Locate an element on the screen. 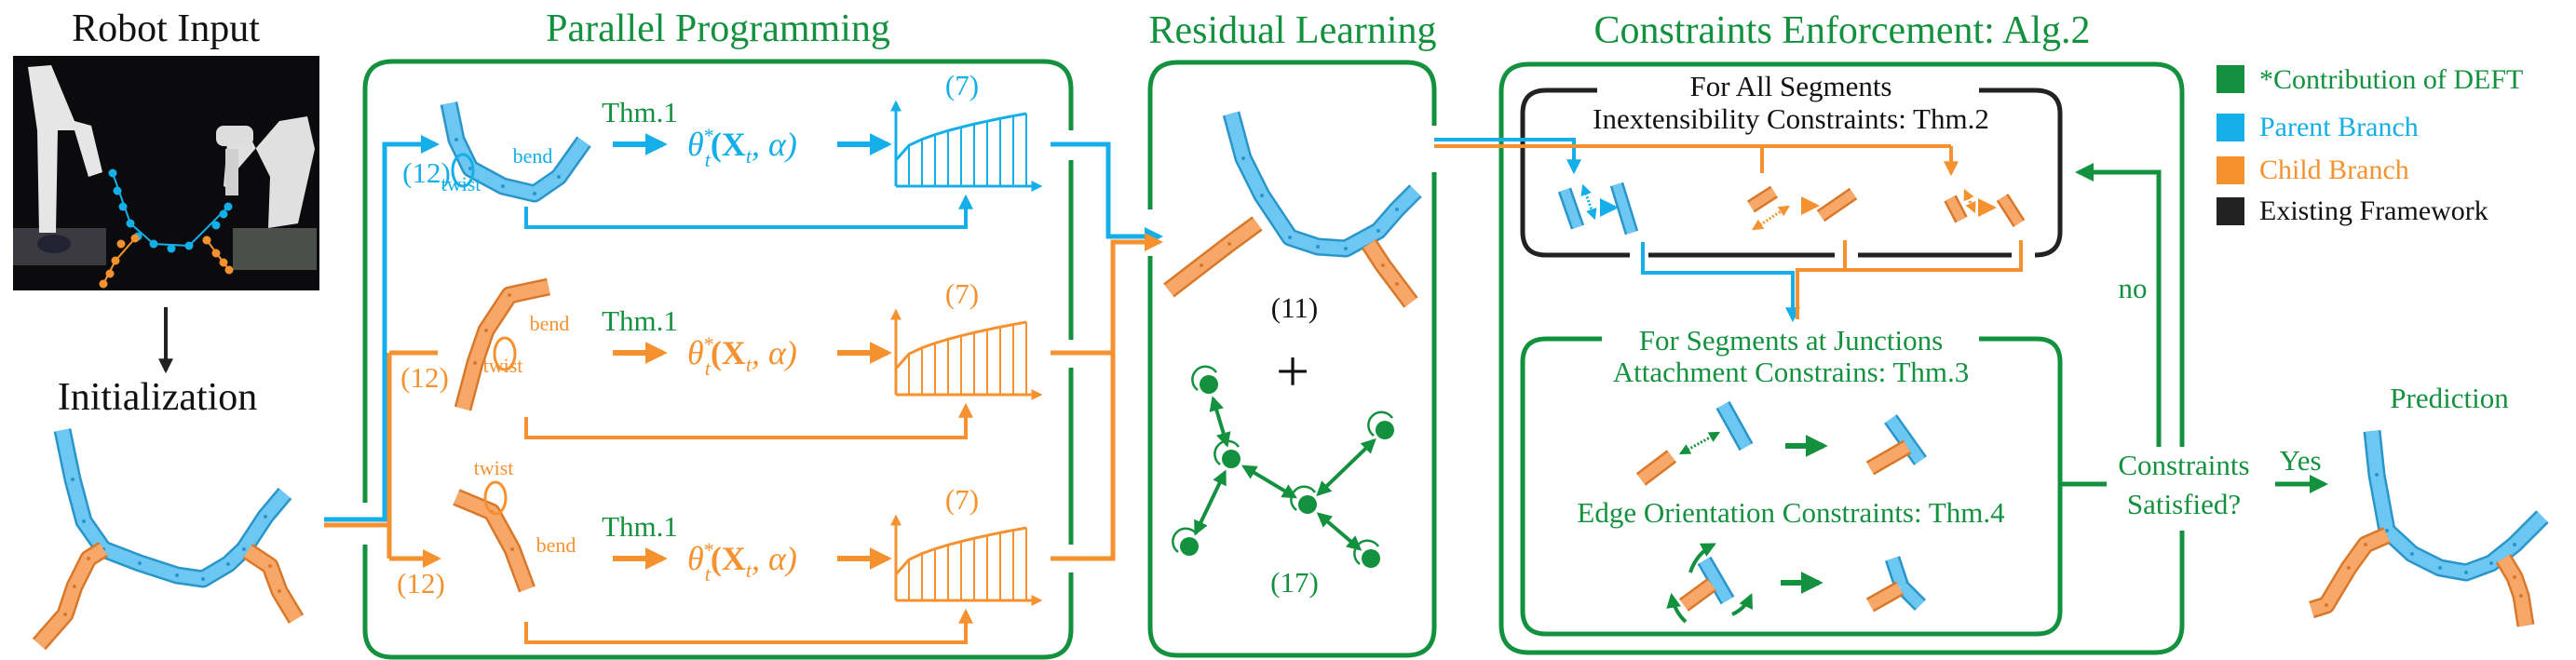  prediction-title: Prediction is located at coordinates (2449, 398).